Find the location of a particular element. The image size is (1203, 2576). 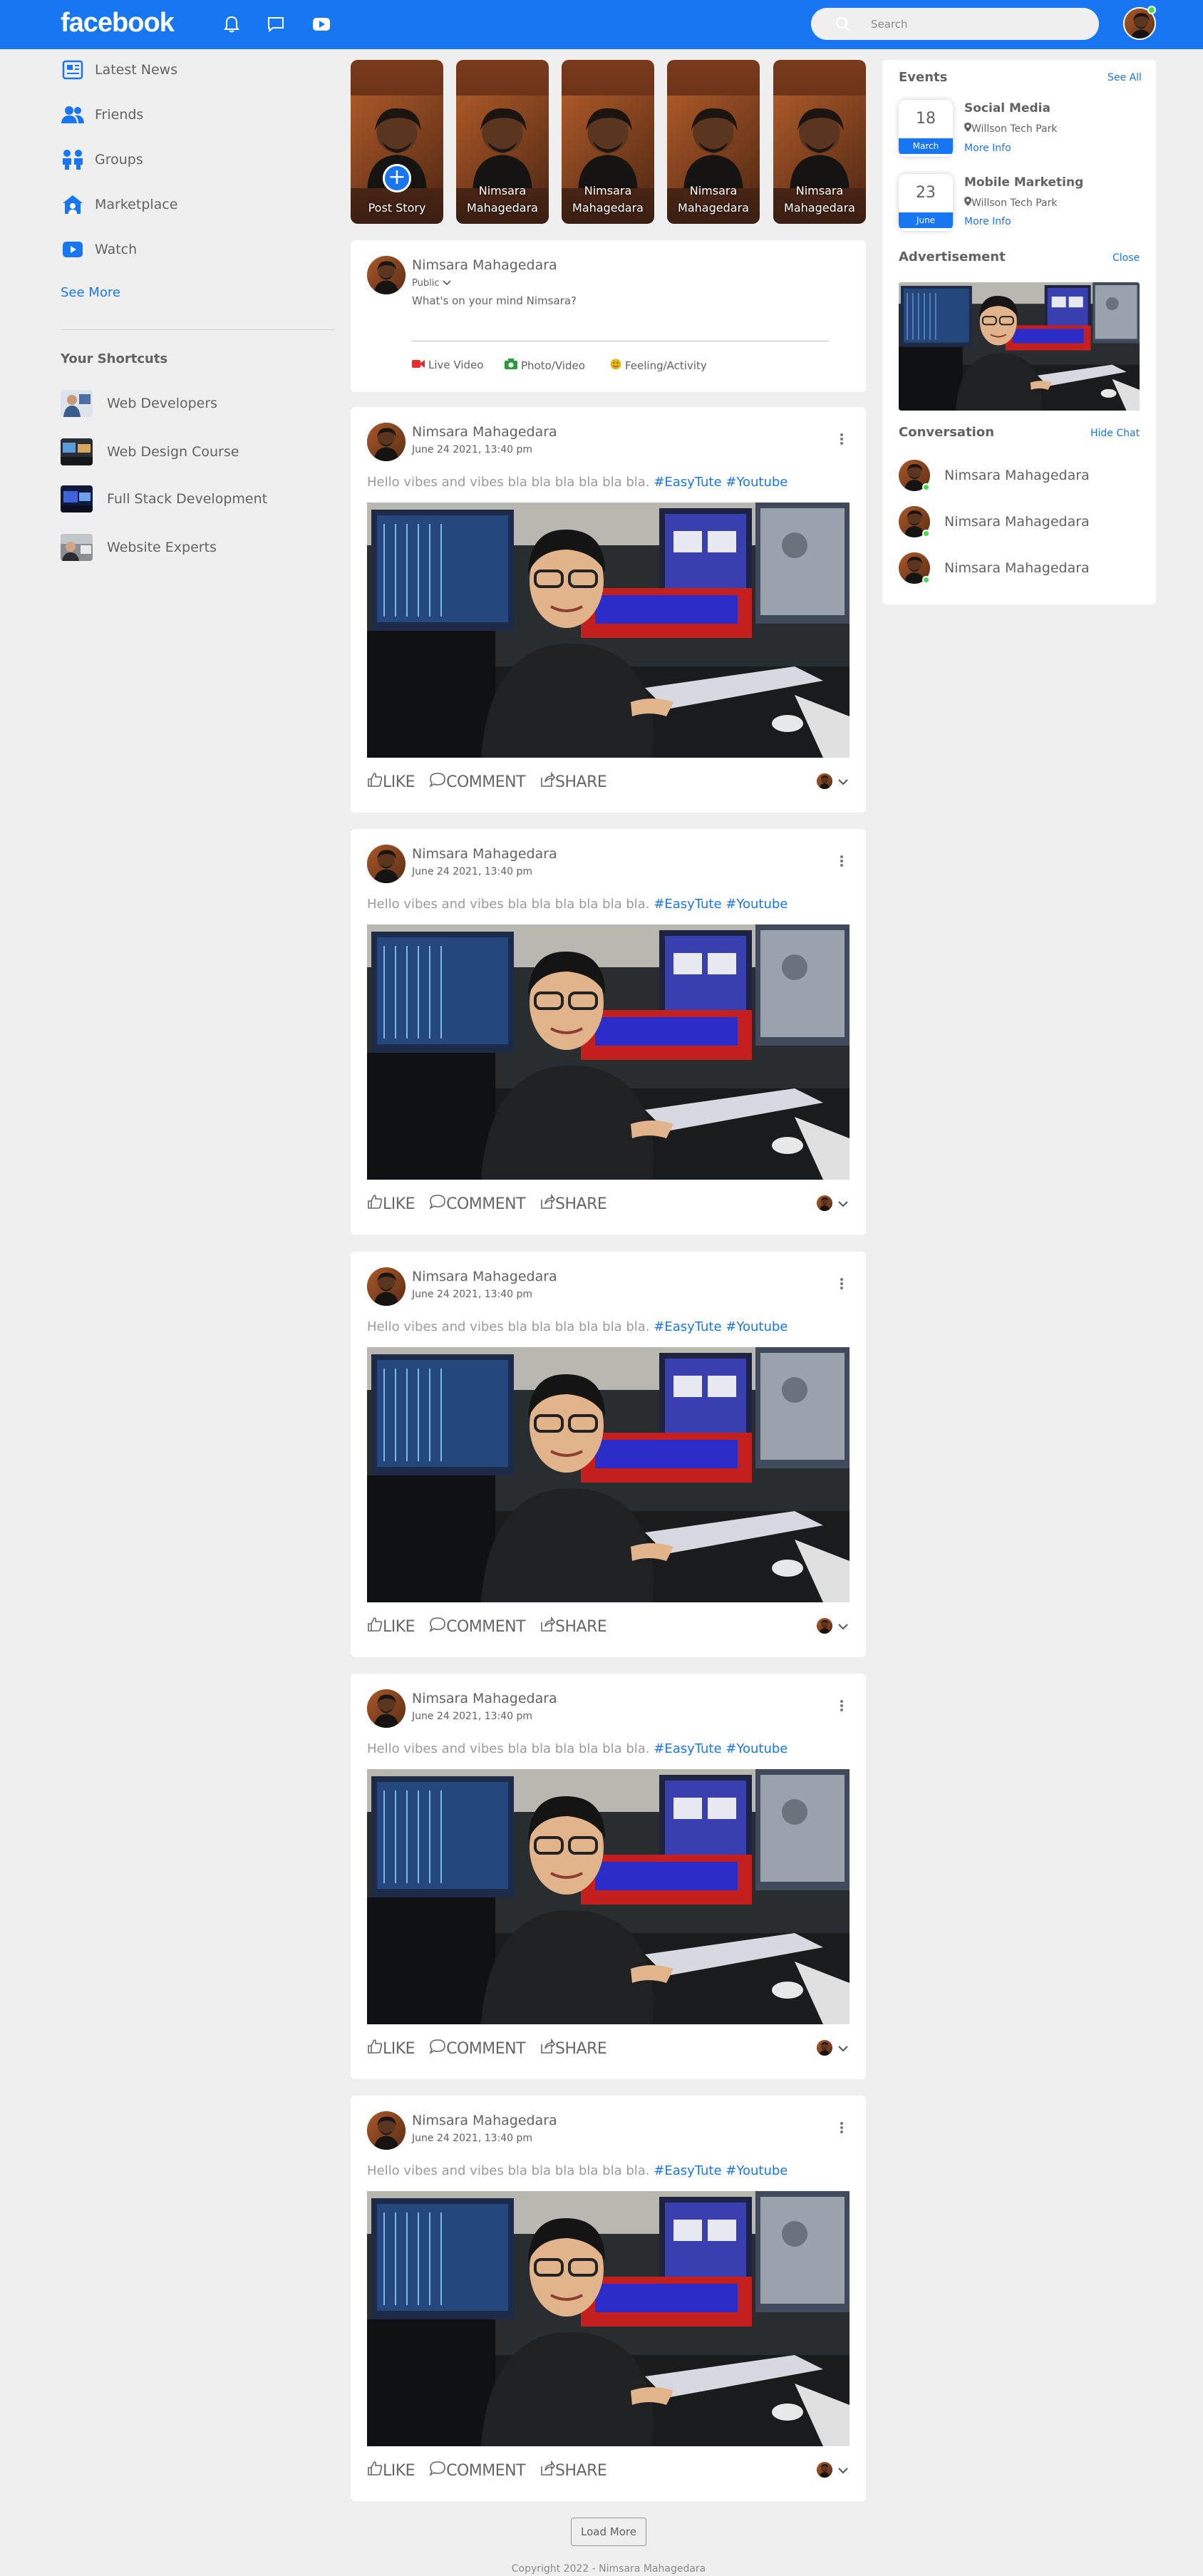

search-box is located at coordinates (955, 24).